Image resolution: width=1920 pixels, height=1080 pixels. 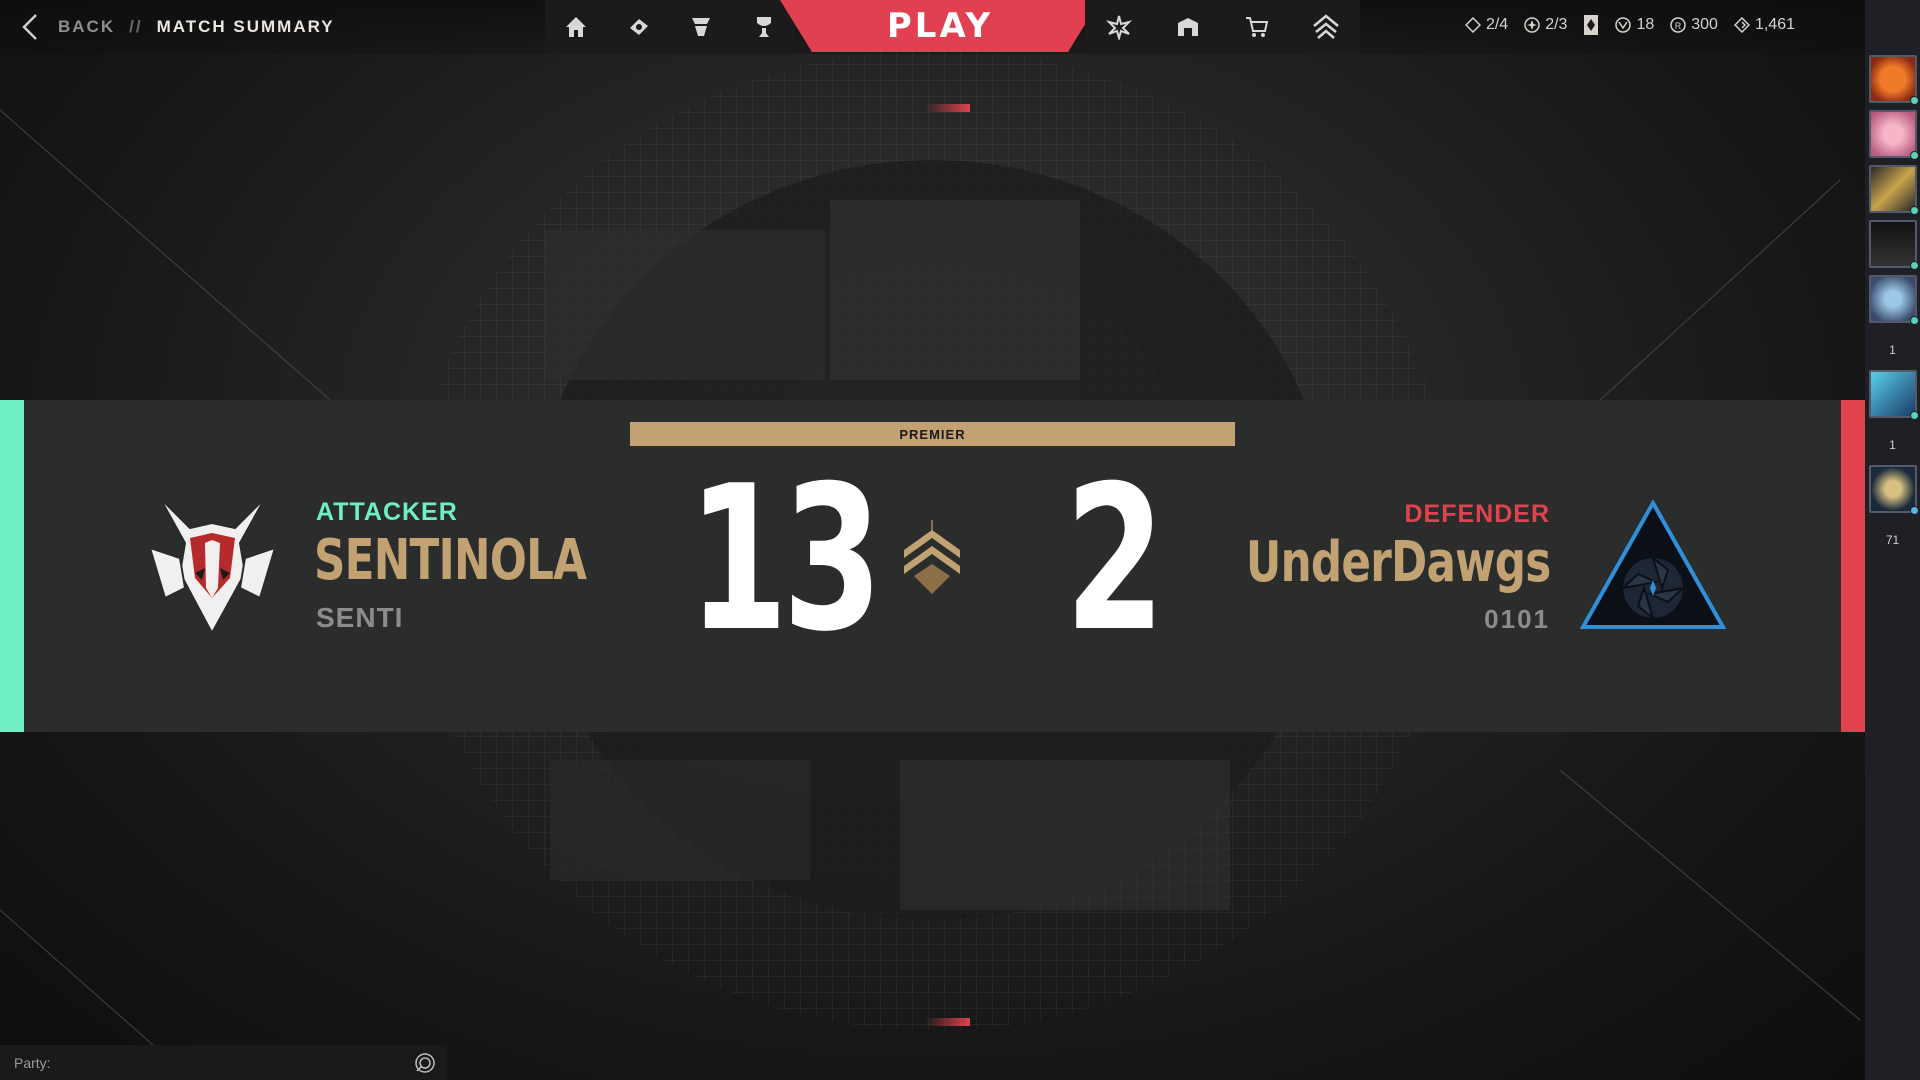 I want to click on back-button: BACK // MATCH SUMMARY, so click(x=176, y=27).